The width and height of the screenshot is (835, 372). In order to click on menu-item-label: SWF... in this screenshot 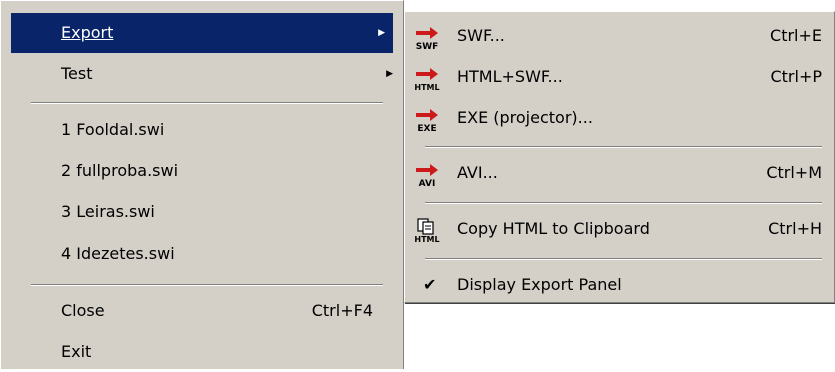, I will do `click(481, 35)`.